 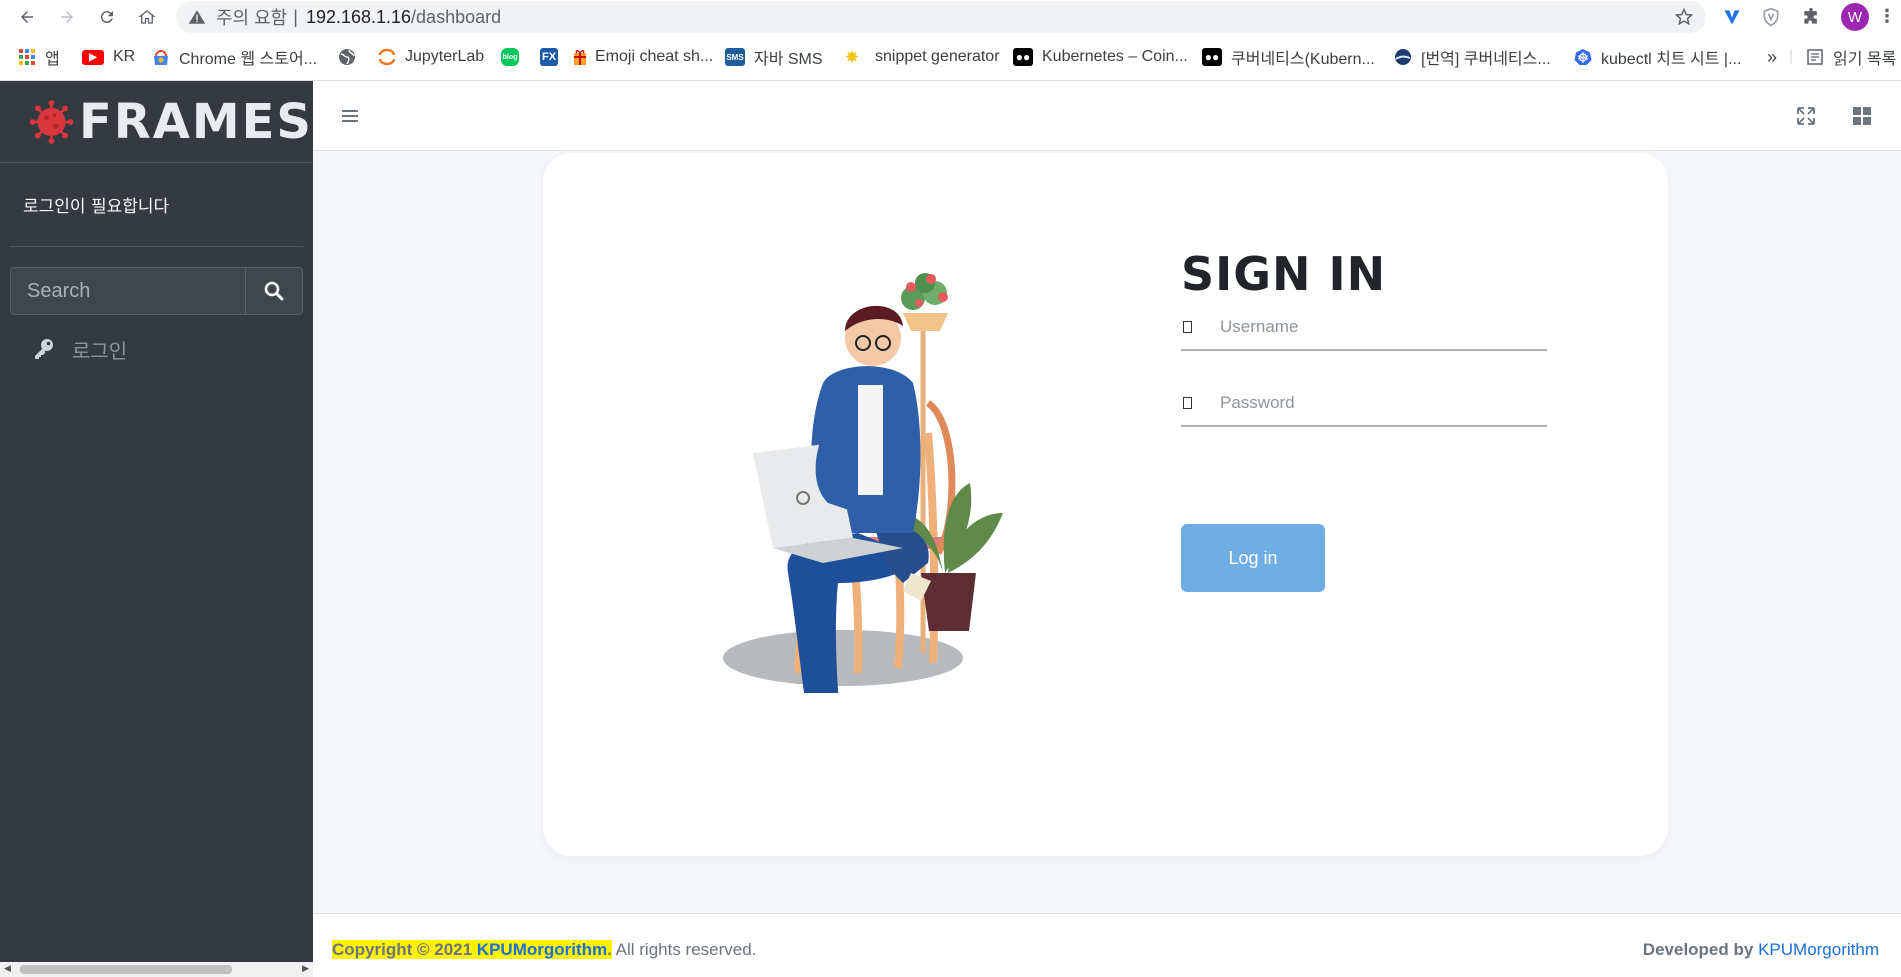 What do you see at coordinates (93, 57) in the screenshot?
I see `youtube-icon: ▶` at bounding box center [93, 57].